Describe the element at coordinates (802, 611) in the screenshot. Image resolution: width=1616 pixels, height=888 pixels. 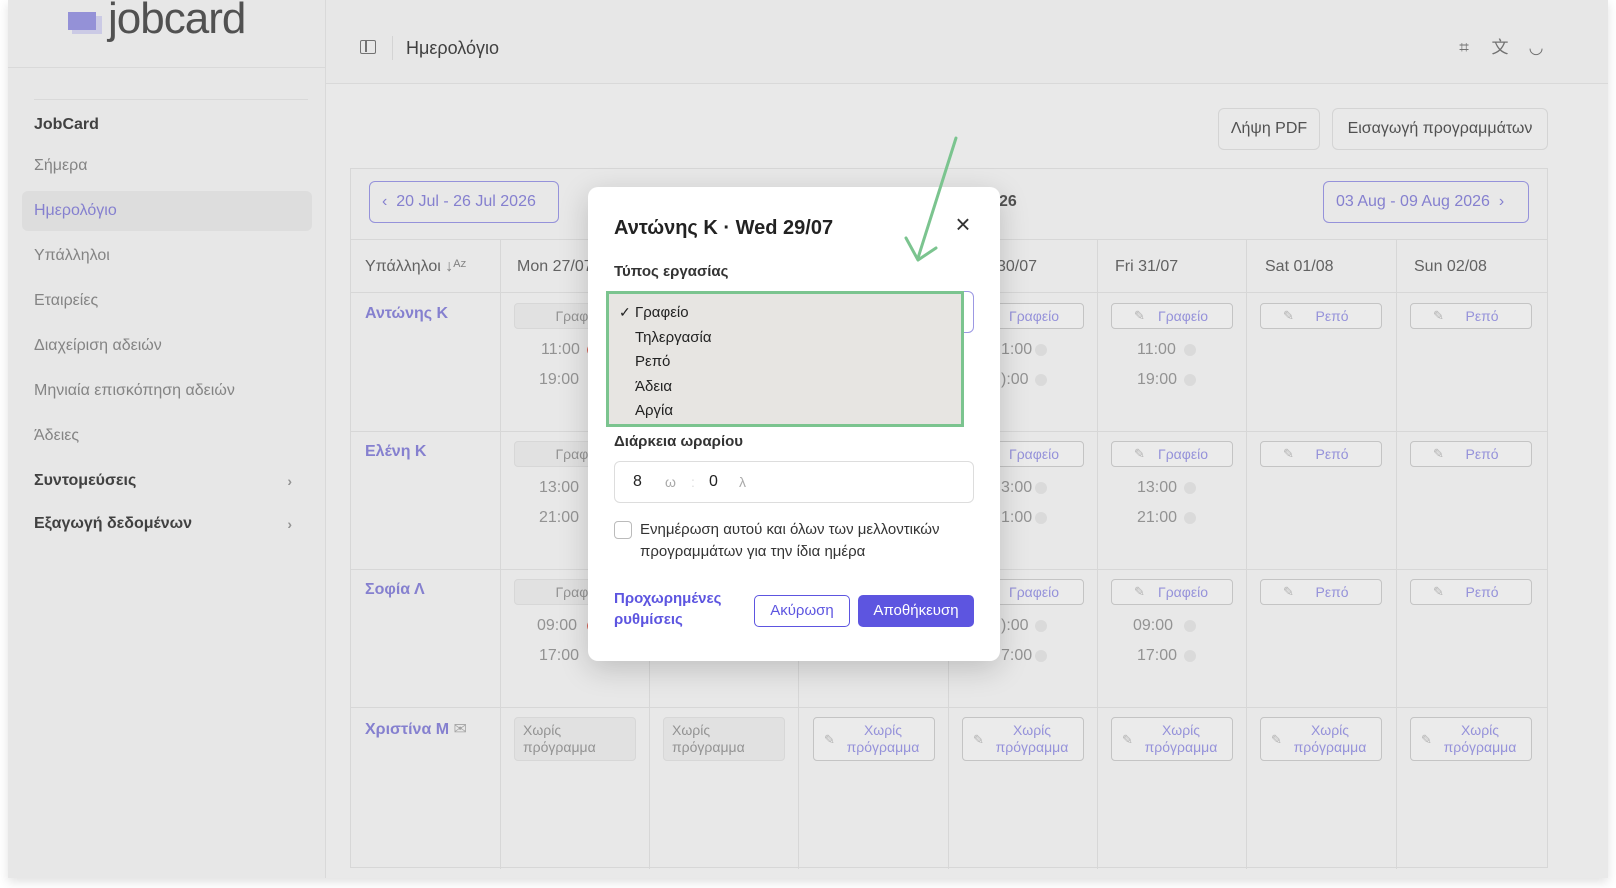
I see `cancel-button: Ακύρωση` at that location.